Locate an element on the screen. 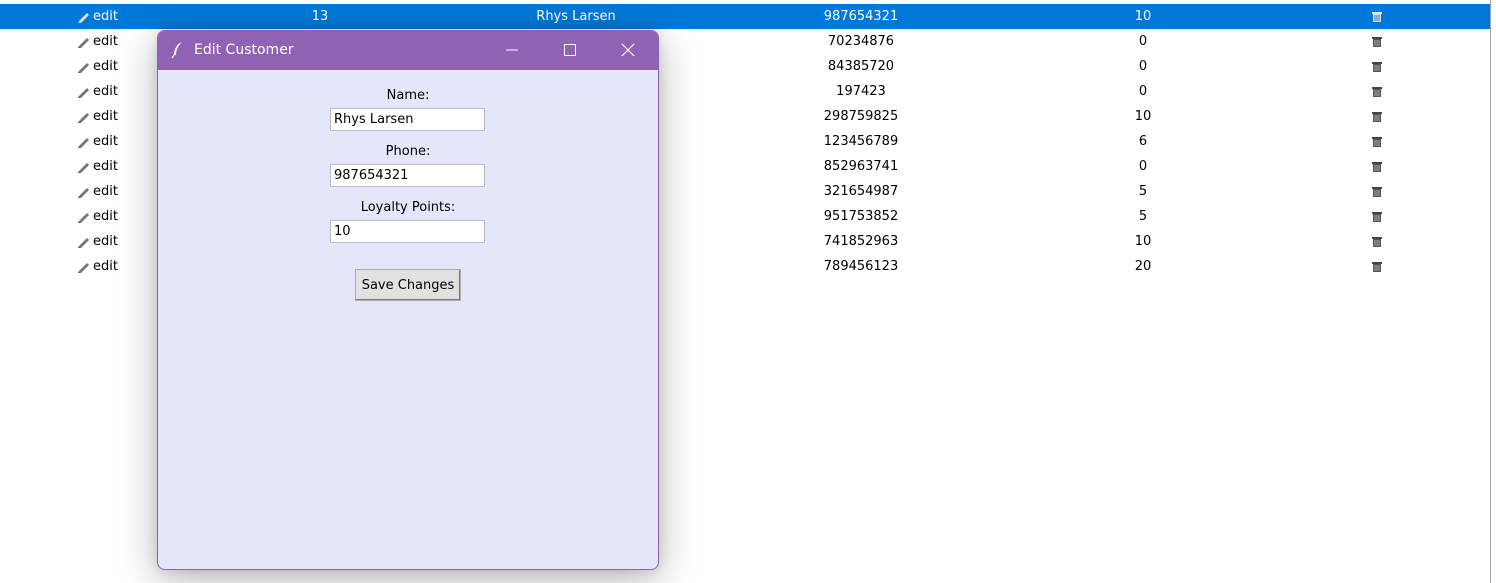  dialog-titlebar: Edit Customer is located at coordinates (408, 50).